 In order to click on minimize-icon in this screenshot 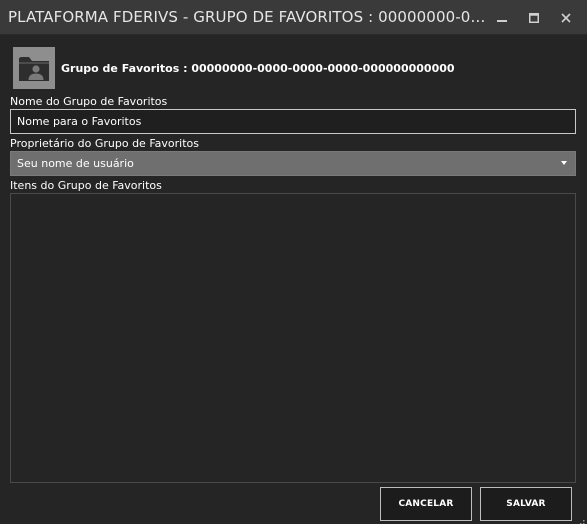, I will do `click(502, 18)`.